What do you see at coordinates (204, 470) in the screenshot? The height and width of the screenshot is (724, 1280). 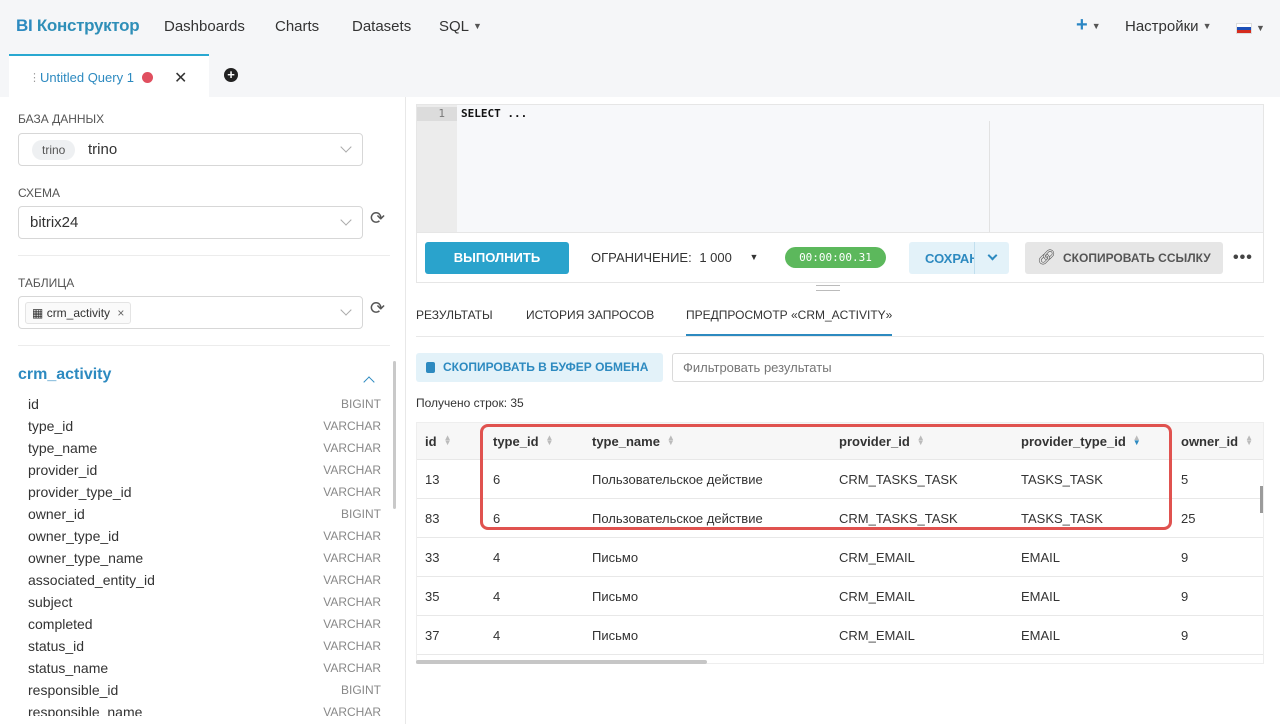 I see `column-item: provider_id VARCHAR` at bounding box center [204, 470].